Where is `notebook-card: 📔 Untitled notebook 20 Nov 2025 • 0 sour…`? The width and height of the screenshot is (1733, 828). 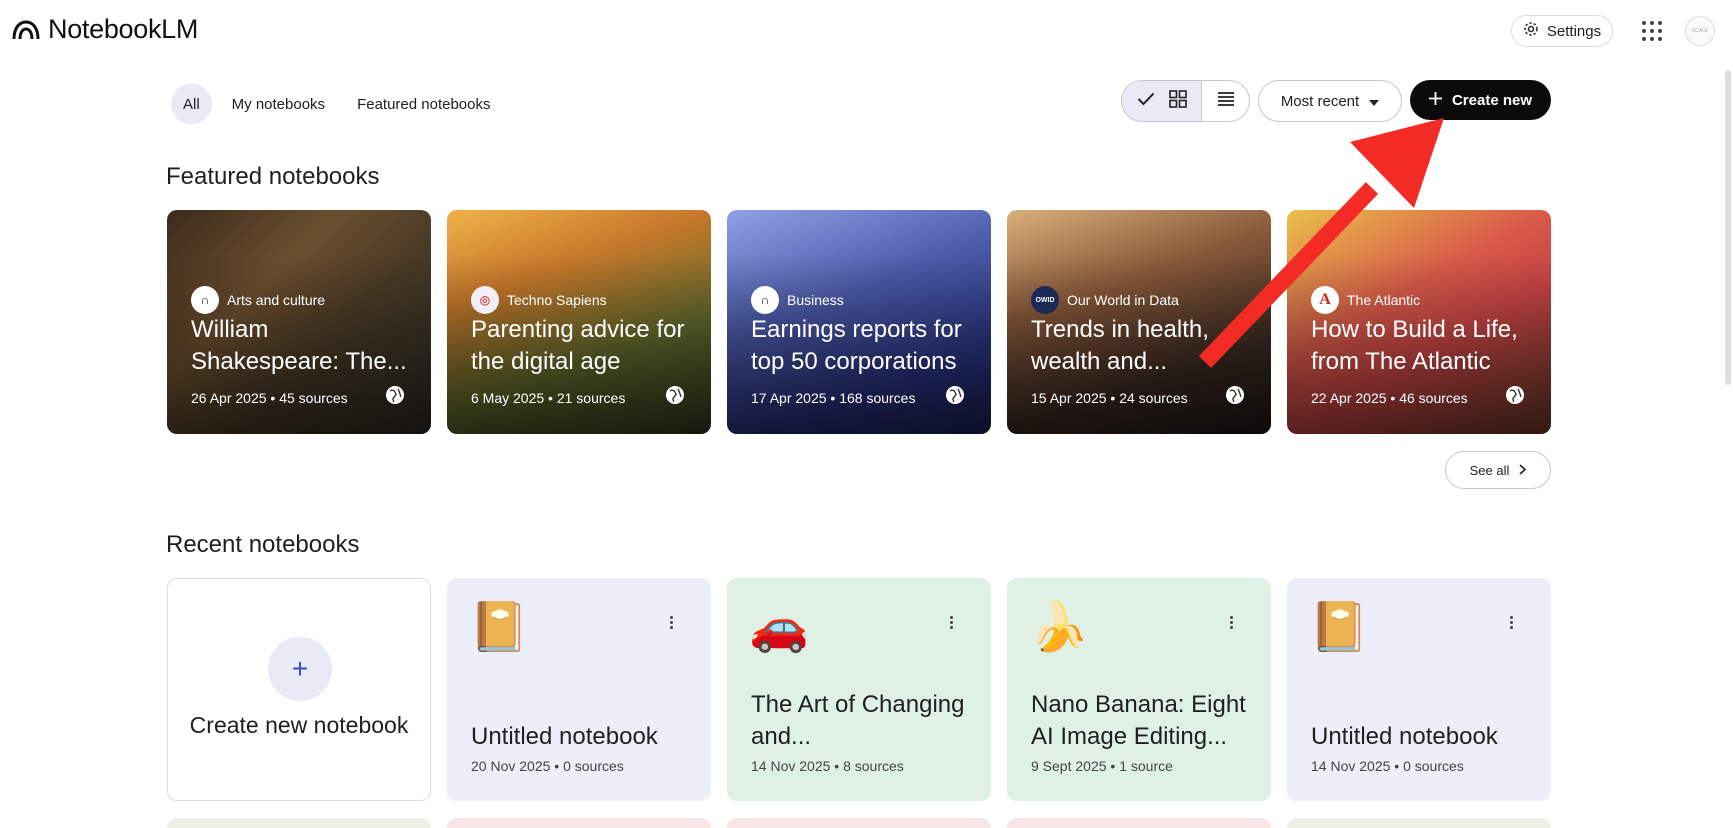 notebook-card: 📔 Untitled notebook 20 Nov 2025 • 0 sour… is located at coordinates (579, 689).